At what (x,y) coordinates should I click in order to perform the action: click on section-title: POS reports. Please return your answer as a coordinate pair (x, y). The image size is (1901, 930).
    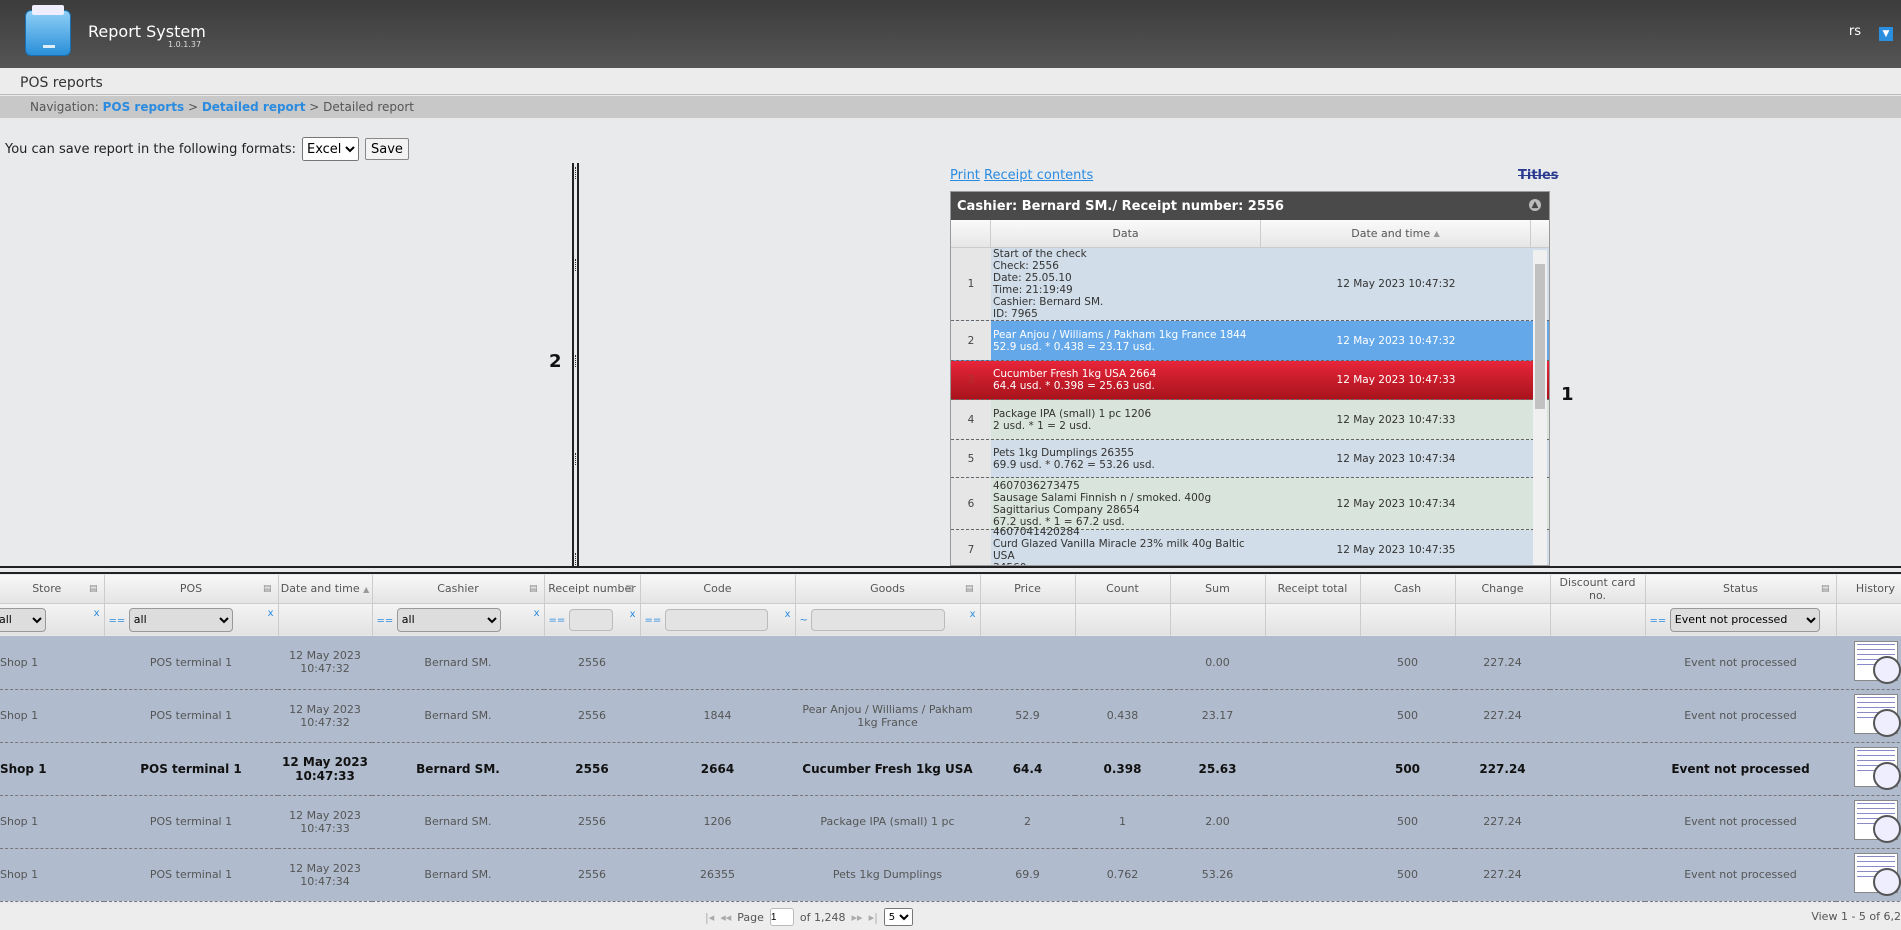
    Looking at the image, I should click on (950, 81).